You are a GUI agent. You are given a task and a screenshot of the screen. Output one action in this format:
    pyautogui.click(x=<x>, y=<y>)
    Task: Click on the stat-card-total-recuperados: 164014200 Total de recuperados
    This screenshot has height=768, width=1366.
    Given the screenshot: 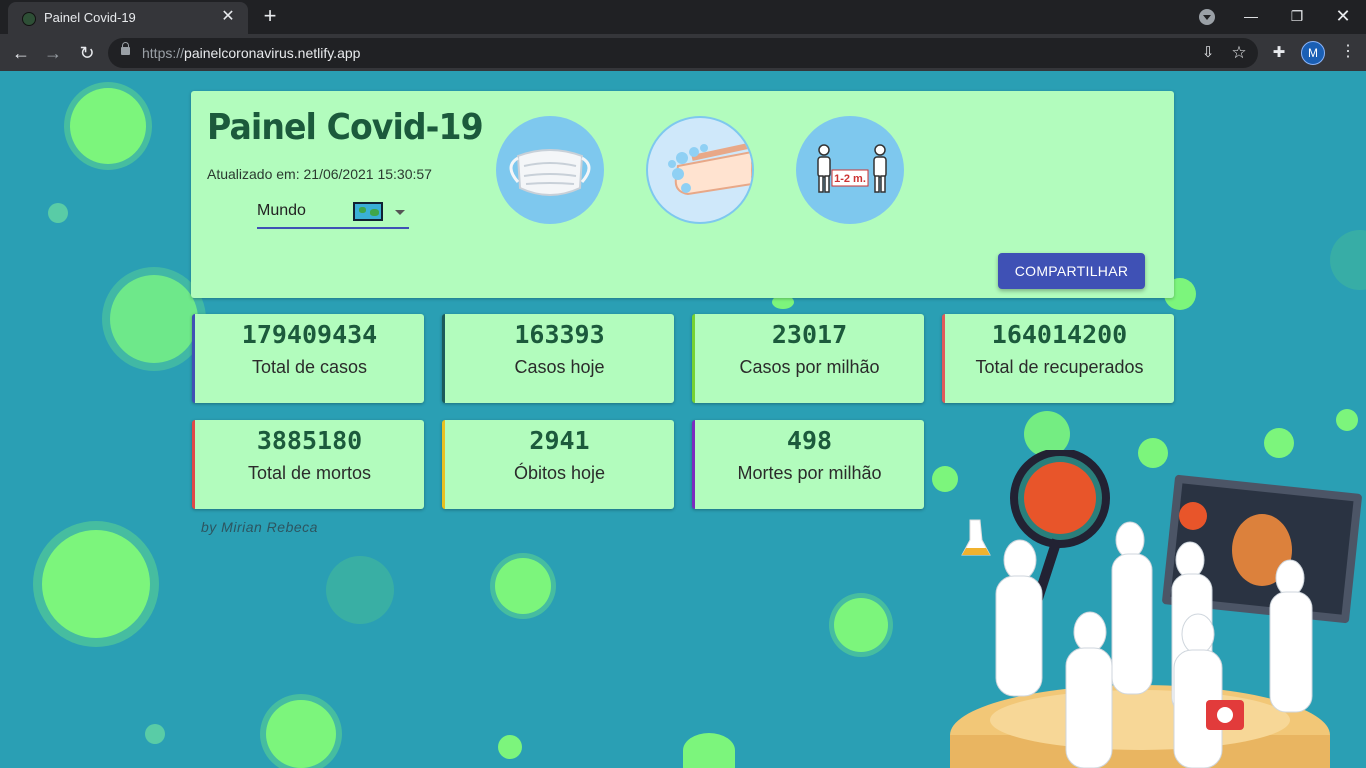 What is the action you would take?
    pyautogui.click(x=1058, y=358)
    